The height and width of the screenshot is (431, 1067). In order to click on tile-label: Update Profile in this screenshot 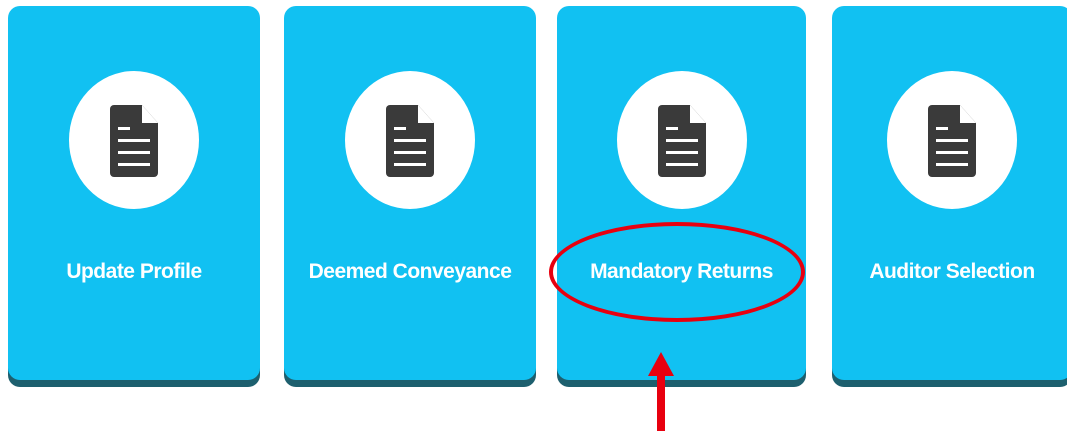, I will do `click(134, 271)`.